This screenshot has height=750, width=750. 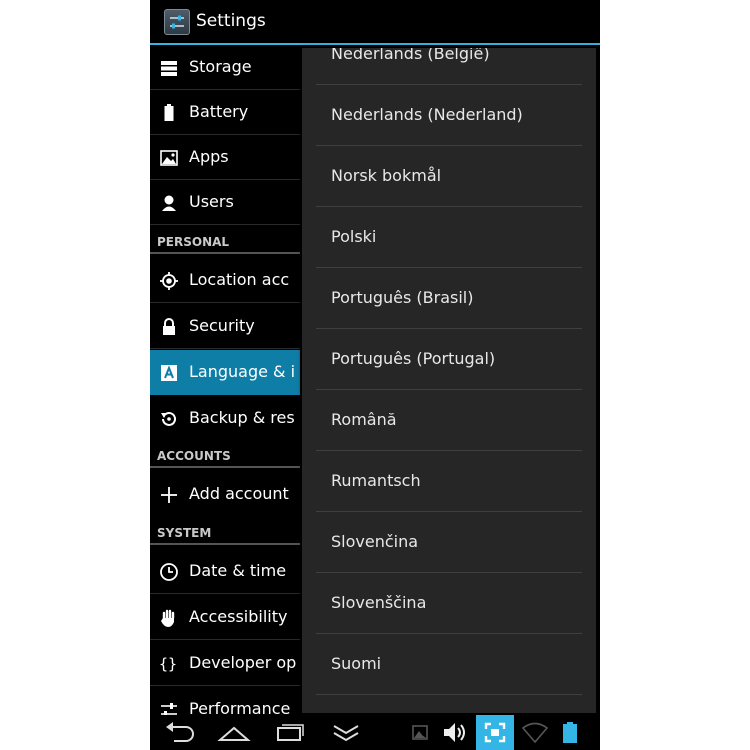 I want to click on action-bar: Settings, so click(x=375, y=22).